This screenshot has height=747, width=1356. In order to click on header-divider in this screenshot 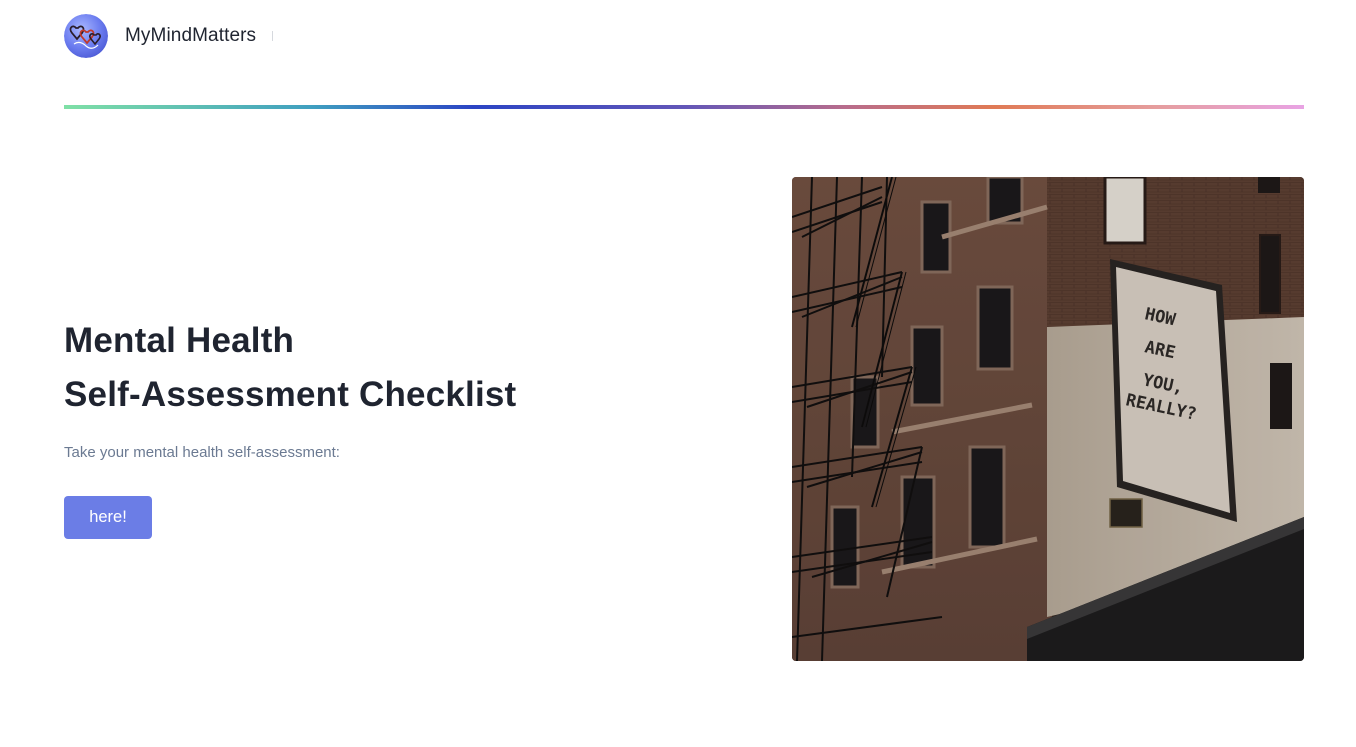, I will do `click(273, 36)`.